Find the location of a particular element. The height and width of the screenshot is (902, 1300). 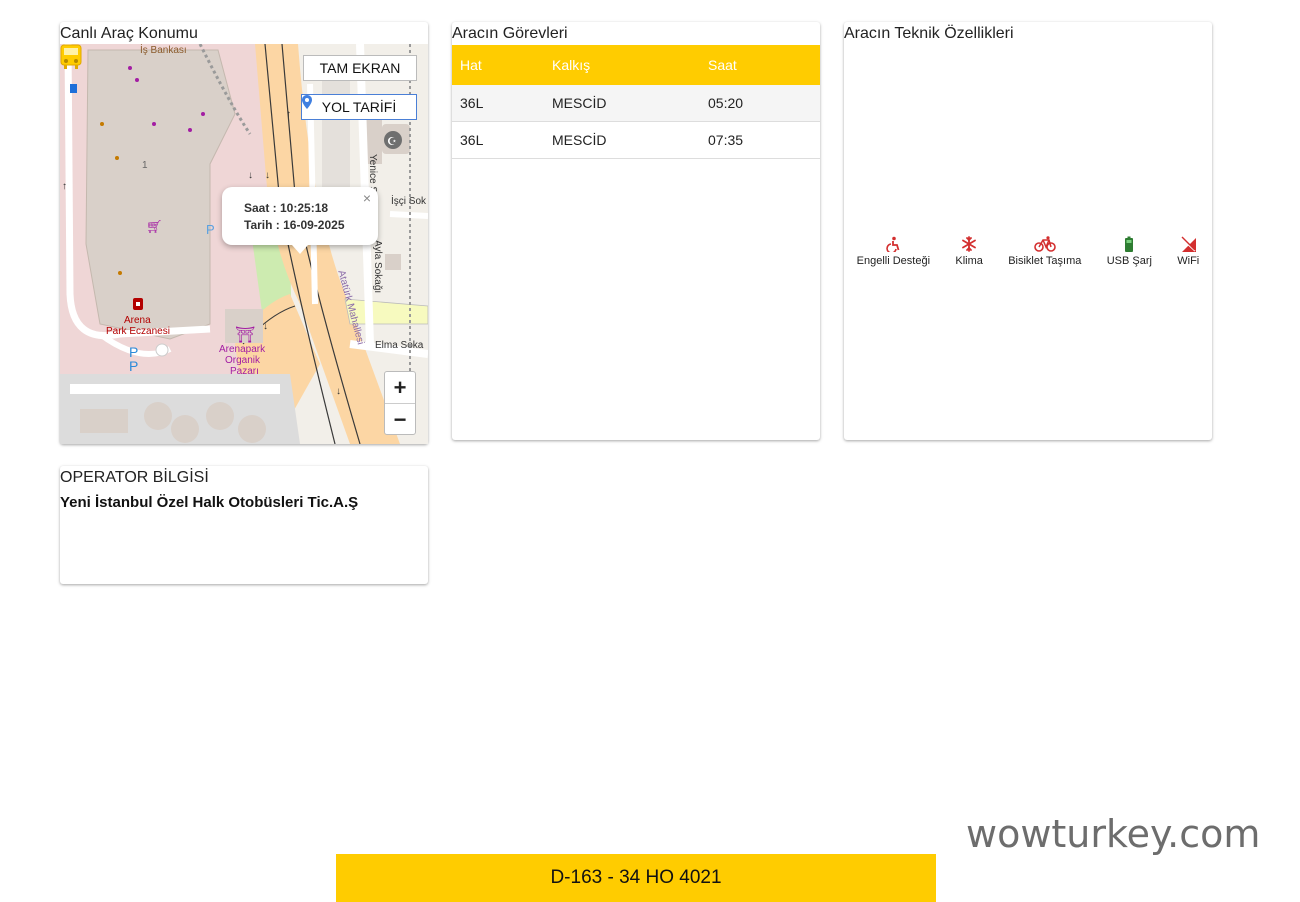

snowflake-icon is located at coordinates (969, 244).